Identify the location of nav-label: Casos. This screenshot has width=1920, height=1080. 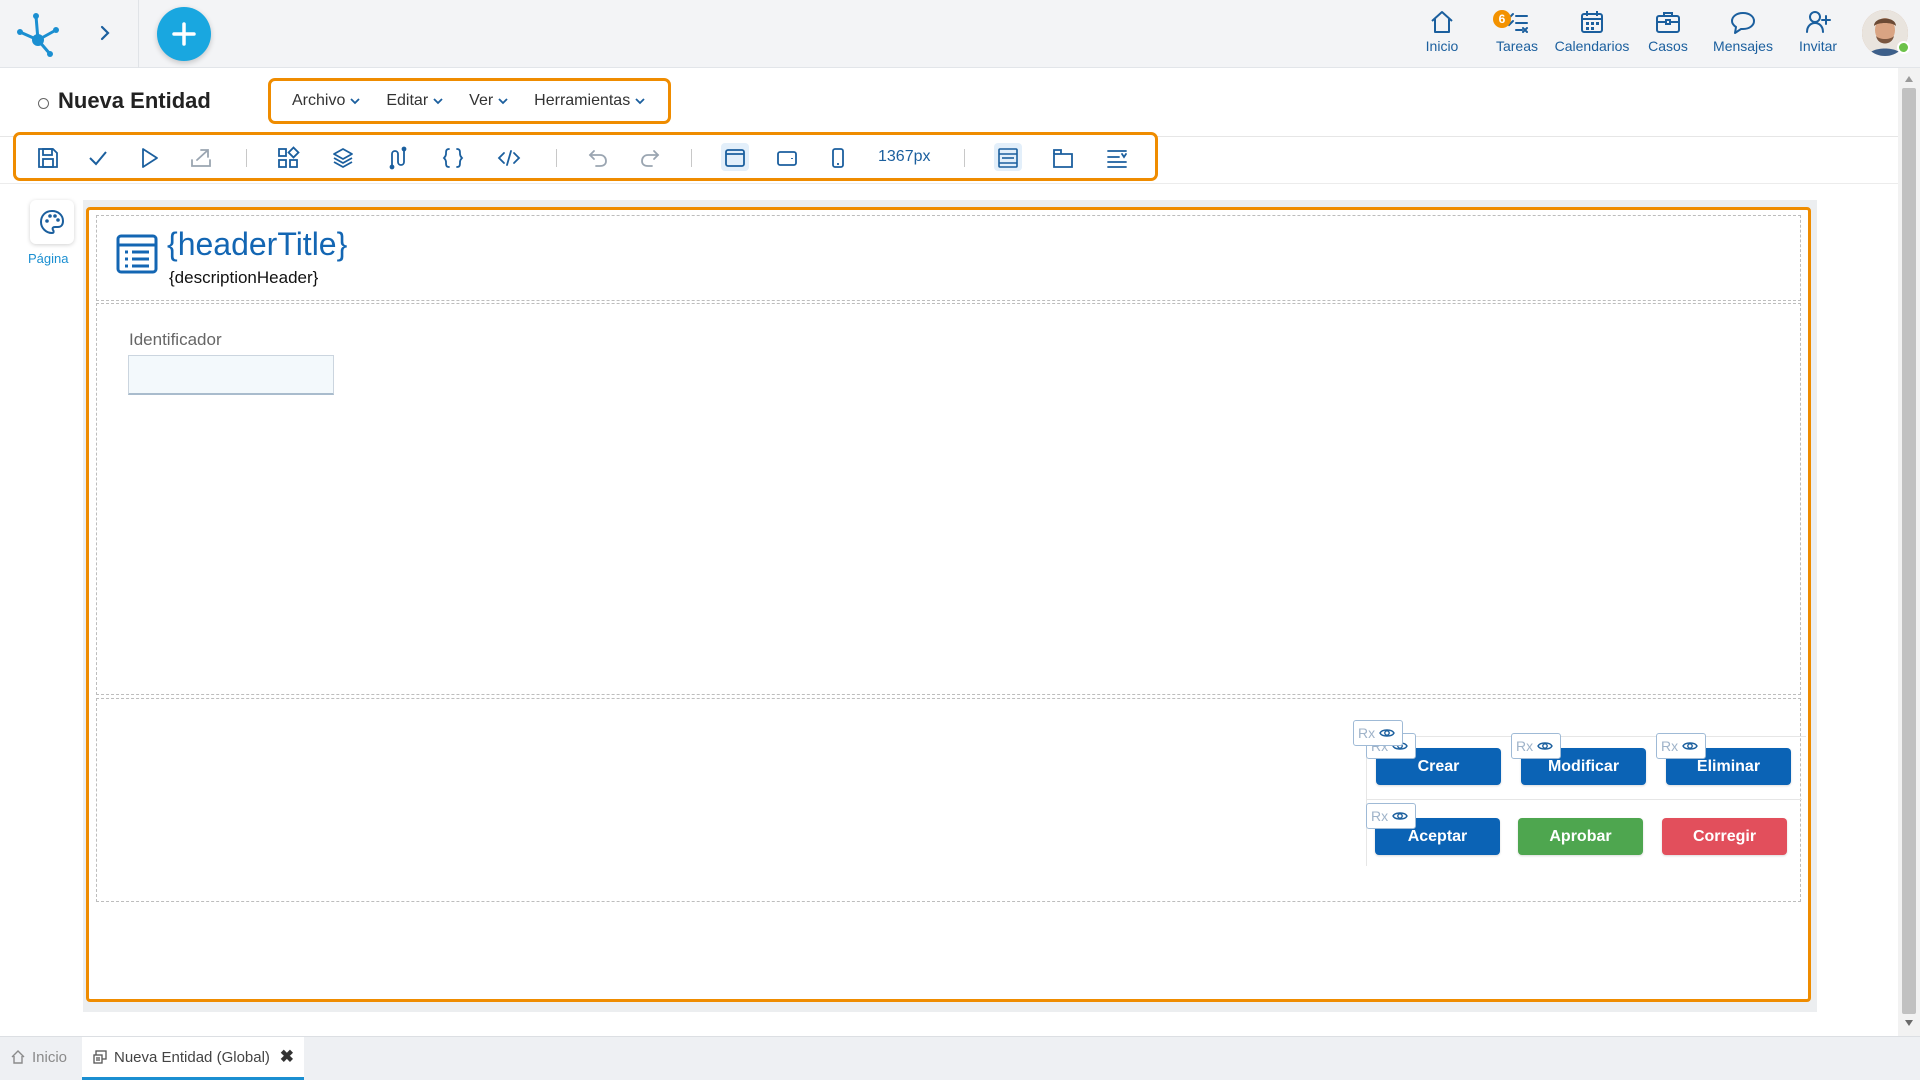
(1668, 46).